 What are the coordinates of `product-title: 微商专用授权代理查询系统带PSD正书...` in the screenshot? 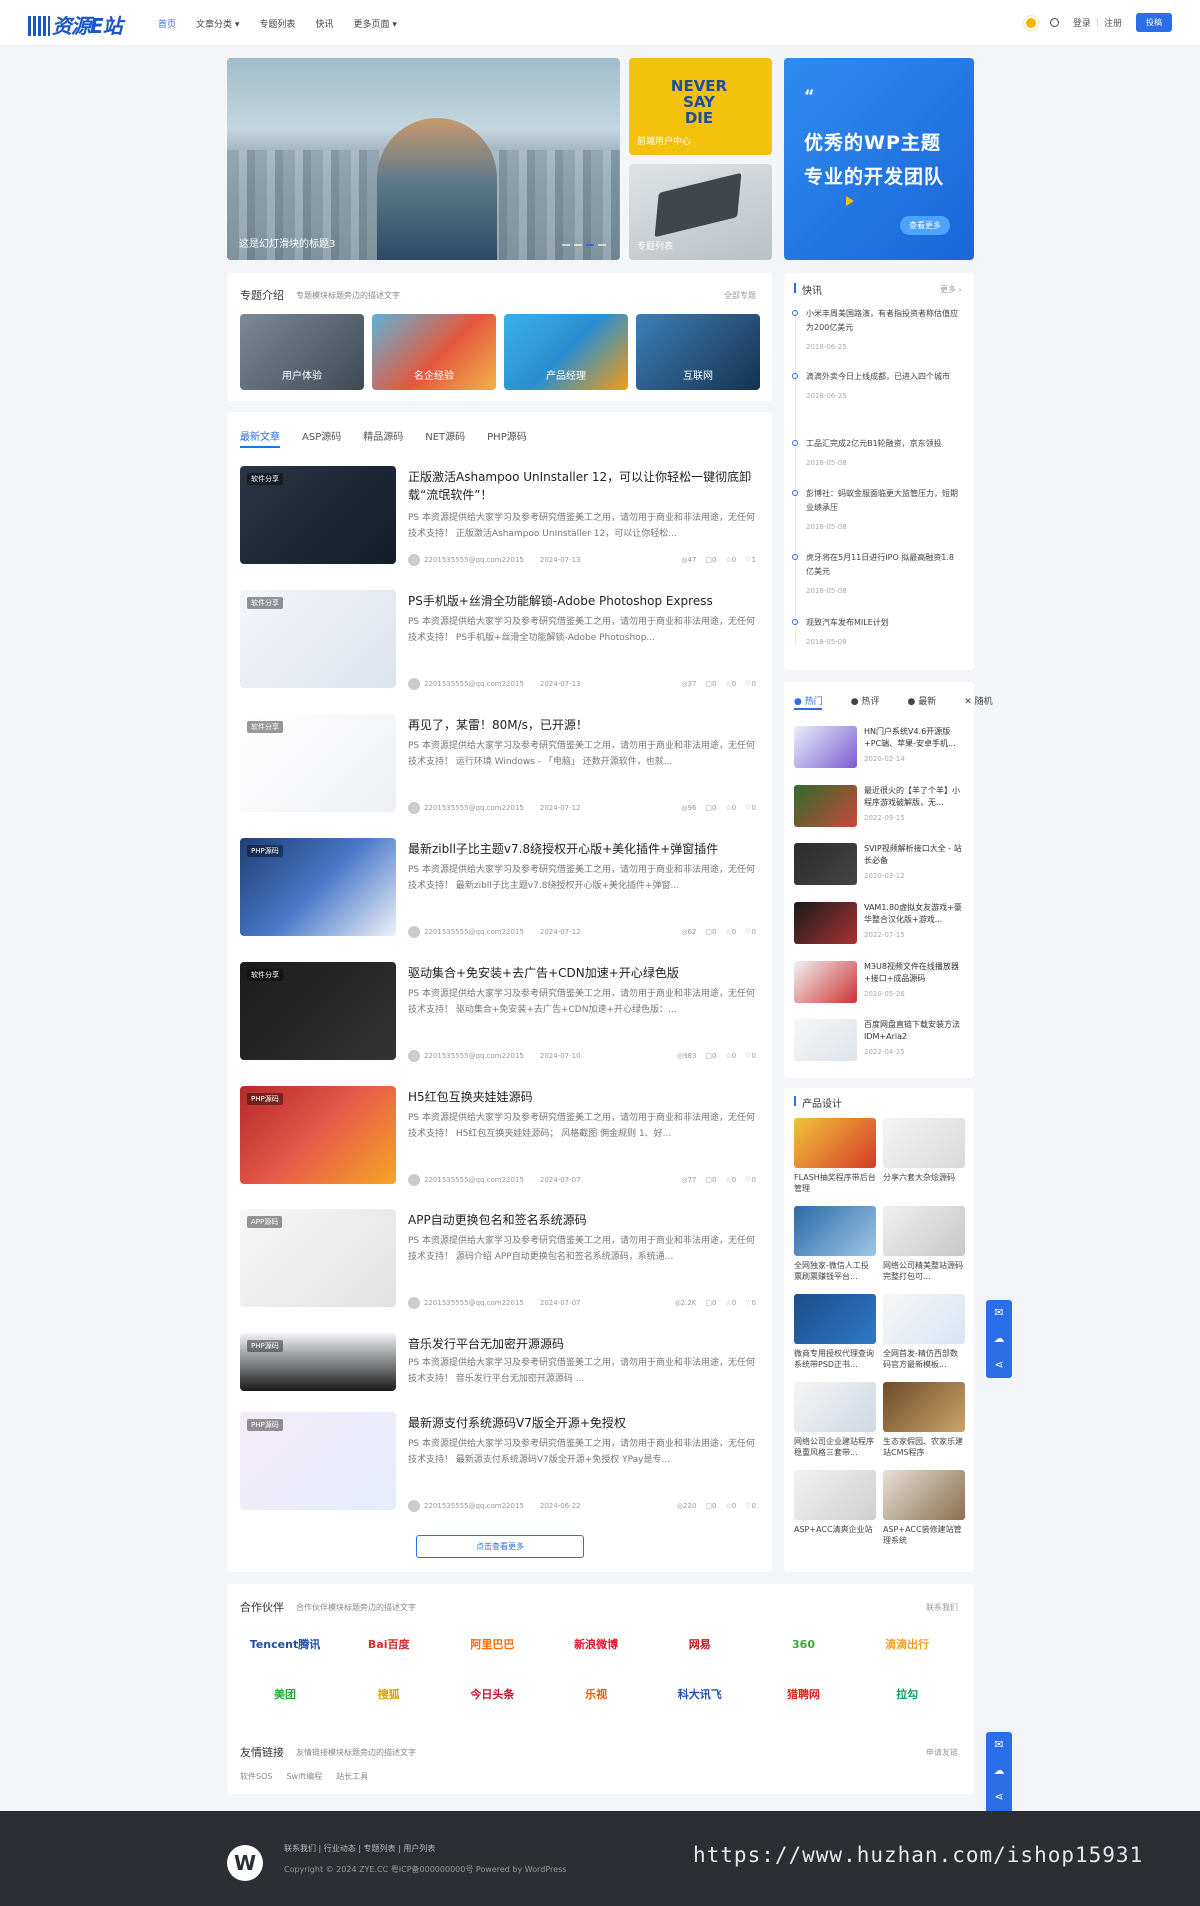 It's located at (835, 1359).